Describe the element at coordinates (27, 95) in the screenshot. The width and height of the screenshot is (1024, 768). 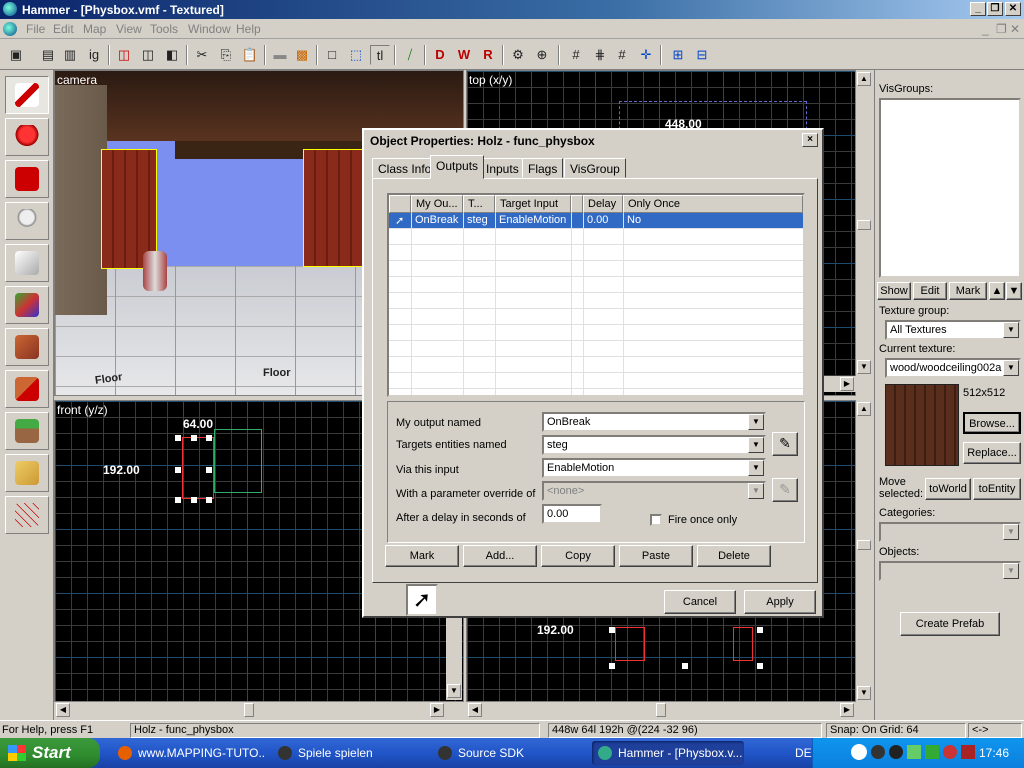
I see `selection-tool-button` at that location.